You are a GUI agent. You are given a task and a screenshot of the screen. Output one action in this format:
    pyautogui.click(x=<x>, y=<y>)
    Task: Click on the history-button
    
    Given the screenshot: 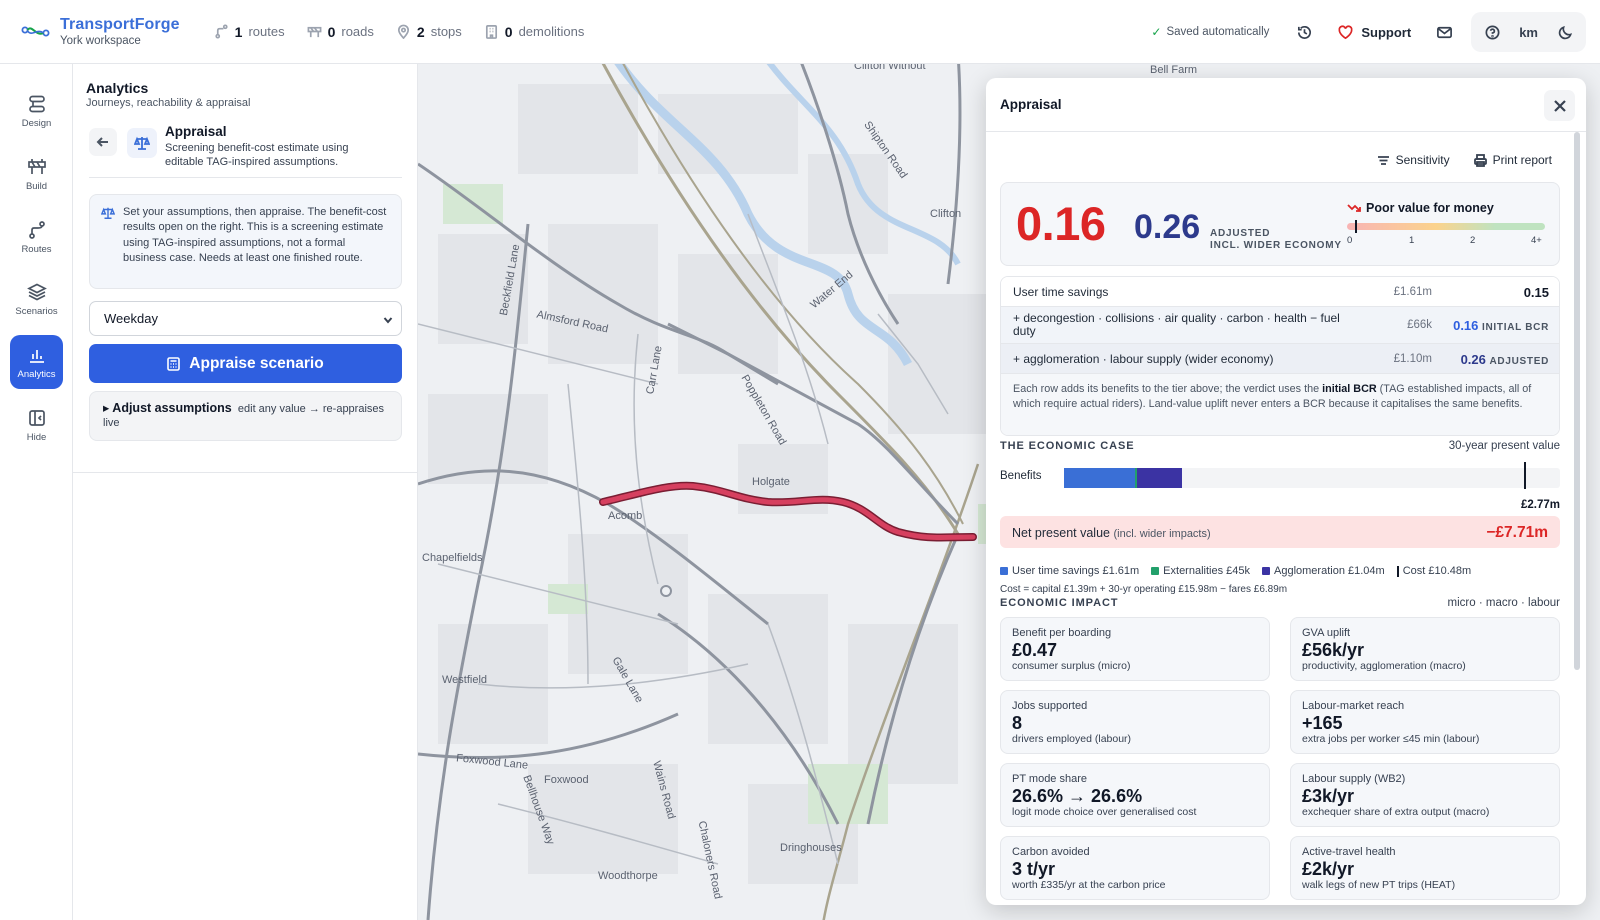 What is the action you would take?
    pyautogui.click(x=1304, y=32)
    